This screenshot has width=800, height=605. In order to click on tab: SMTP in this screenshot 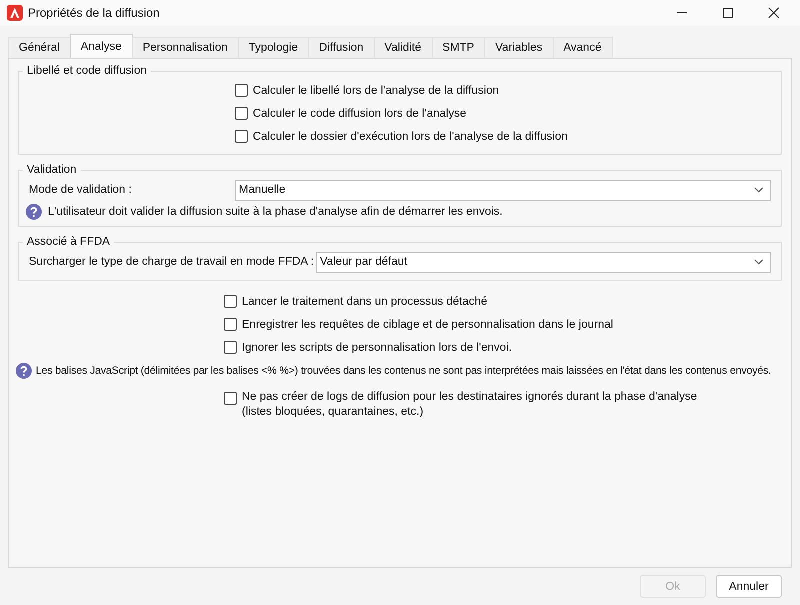, I will do `click(459, 47)`.